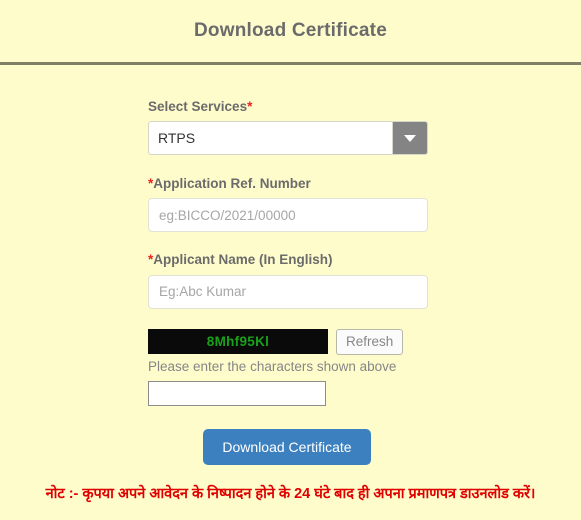  I want to click on application-ref-label: *Application Ref. Number, so click(288, 184).